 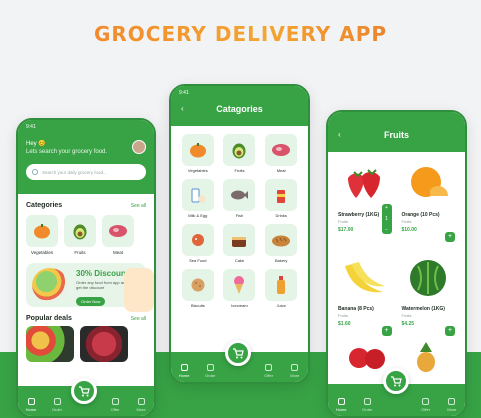 What do you see at coordinates (240, 195) in the screenshot?
I see `fish-icon` at bounding box center [240, 195].